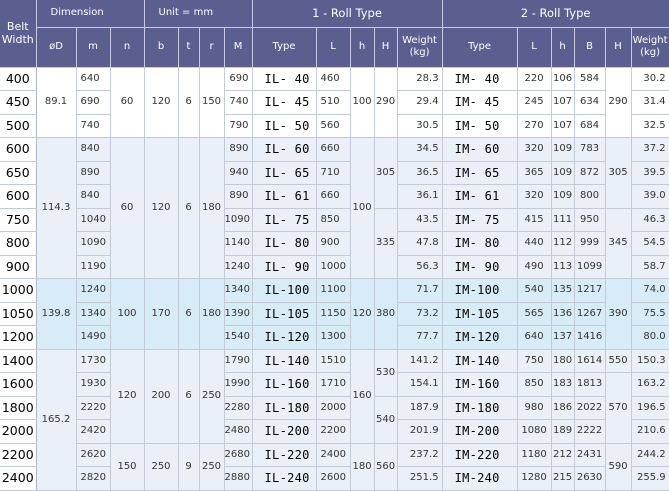  What do you see at coordinates (198, 14) in the screenshot?
I see `unit-label: Unit = mm` at bounding box center [198, 14].